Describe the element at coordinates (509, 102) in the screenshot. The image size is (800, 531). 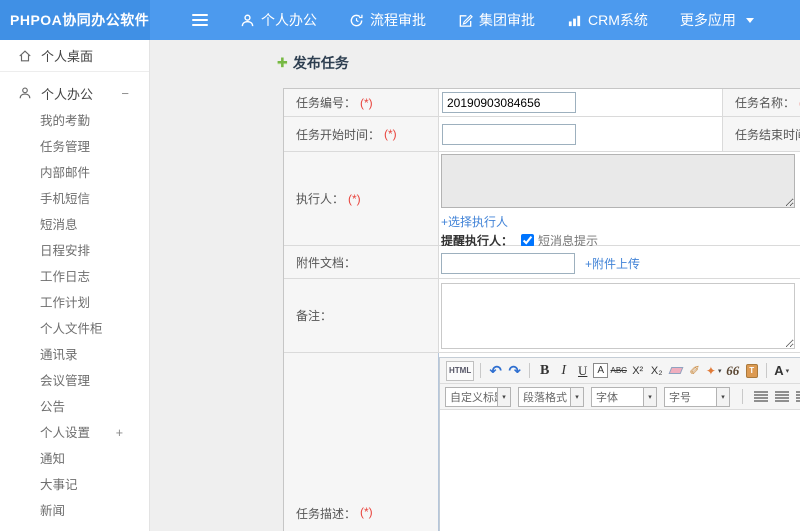
I see `task-number-input` at that location.